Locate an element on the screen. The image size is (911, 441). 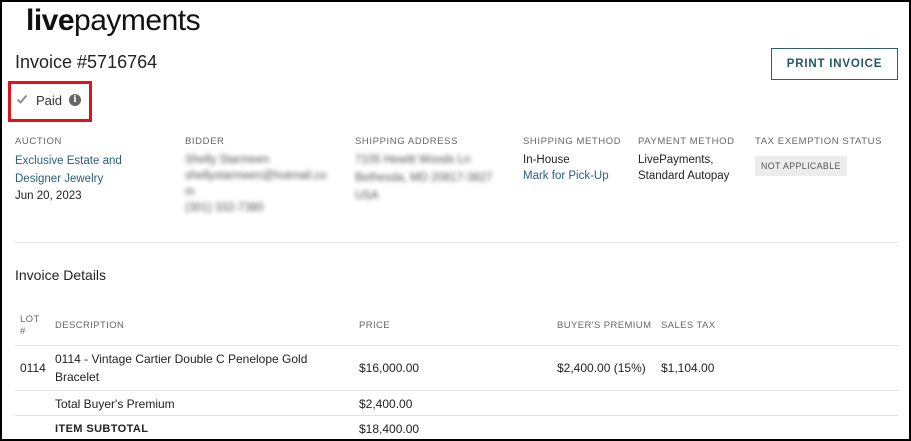
total-premium-label: Total Buyer's Premium is located at coordinates (115, 404).